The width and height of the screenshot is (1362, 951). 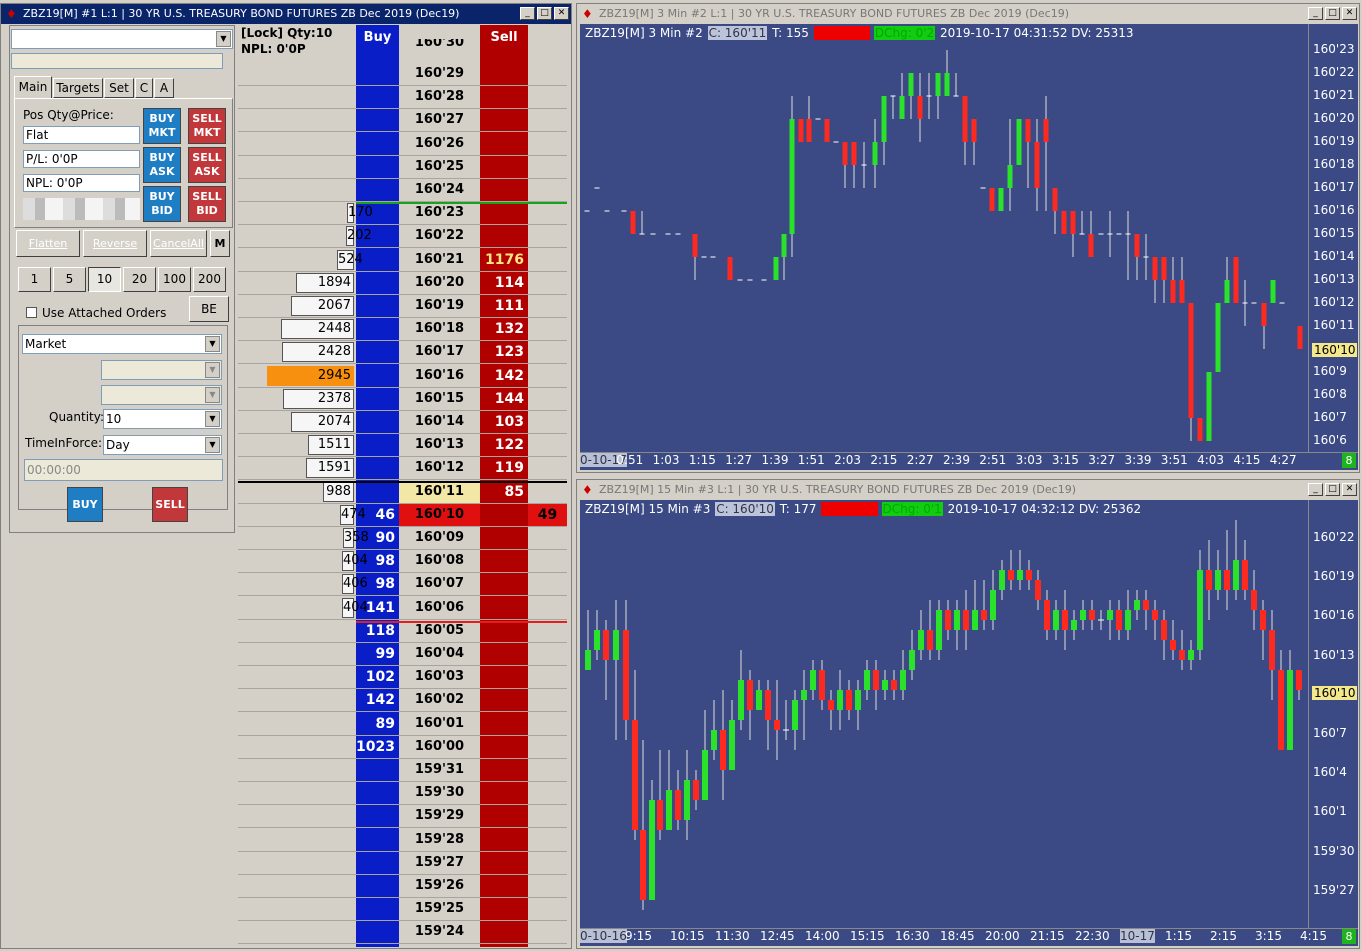 What do you see at coordinates (439, 724) in the screenshot?
I see `price-cell: 160'01` at bounding box center [439, 724].